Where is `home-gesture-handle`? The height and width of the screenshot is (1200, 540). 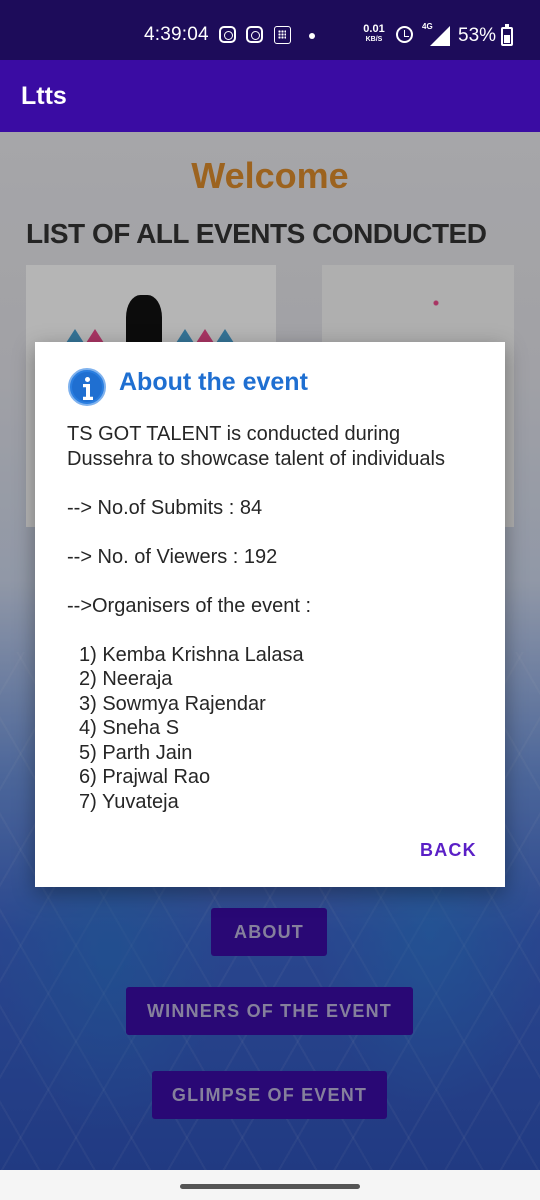
home-gesture-handle is located at coordinates (270, 1186).